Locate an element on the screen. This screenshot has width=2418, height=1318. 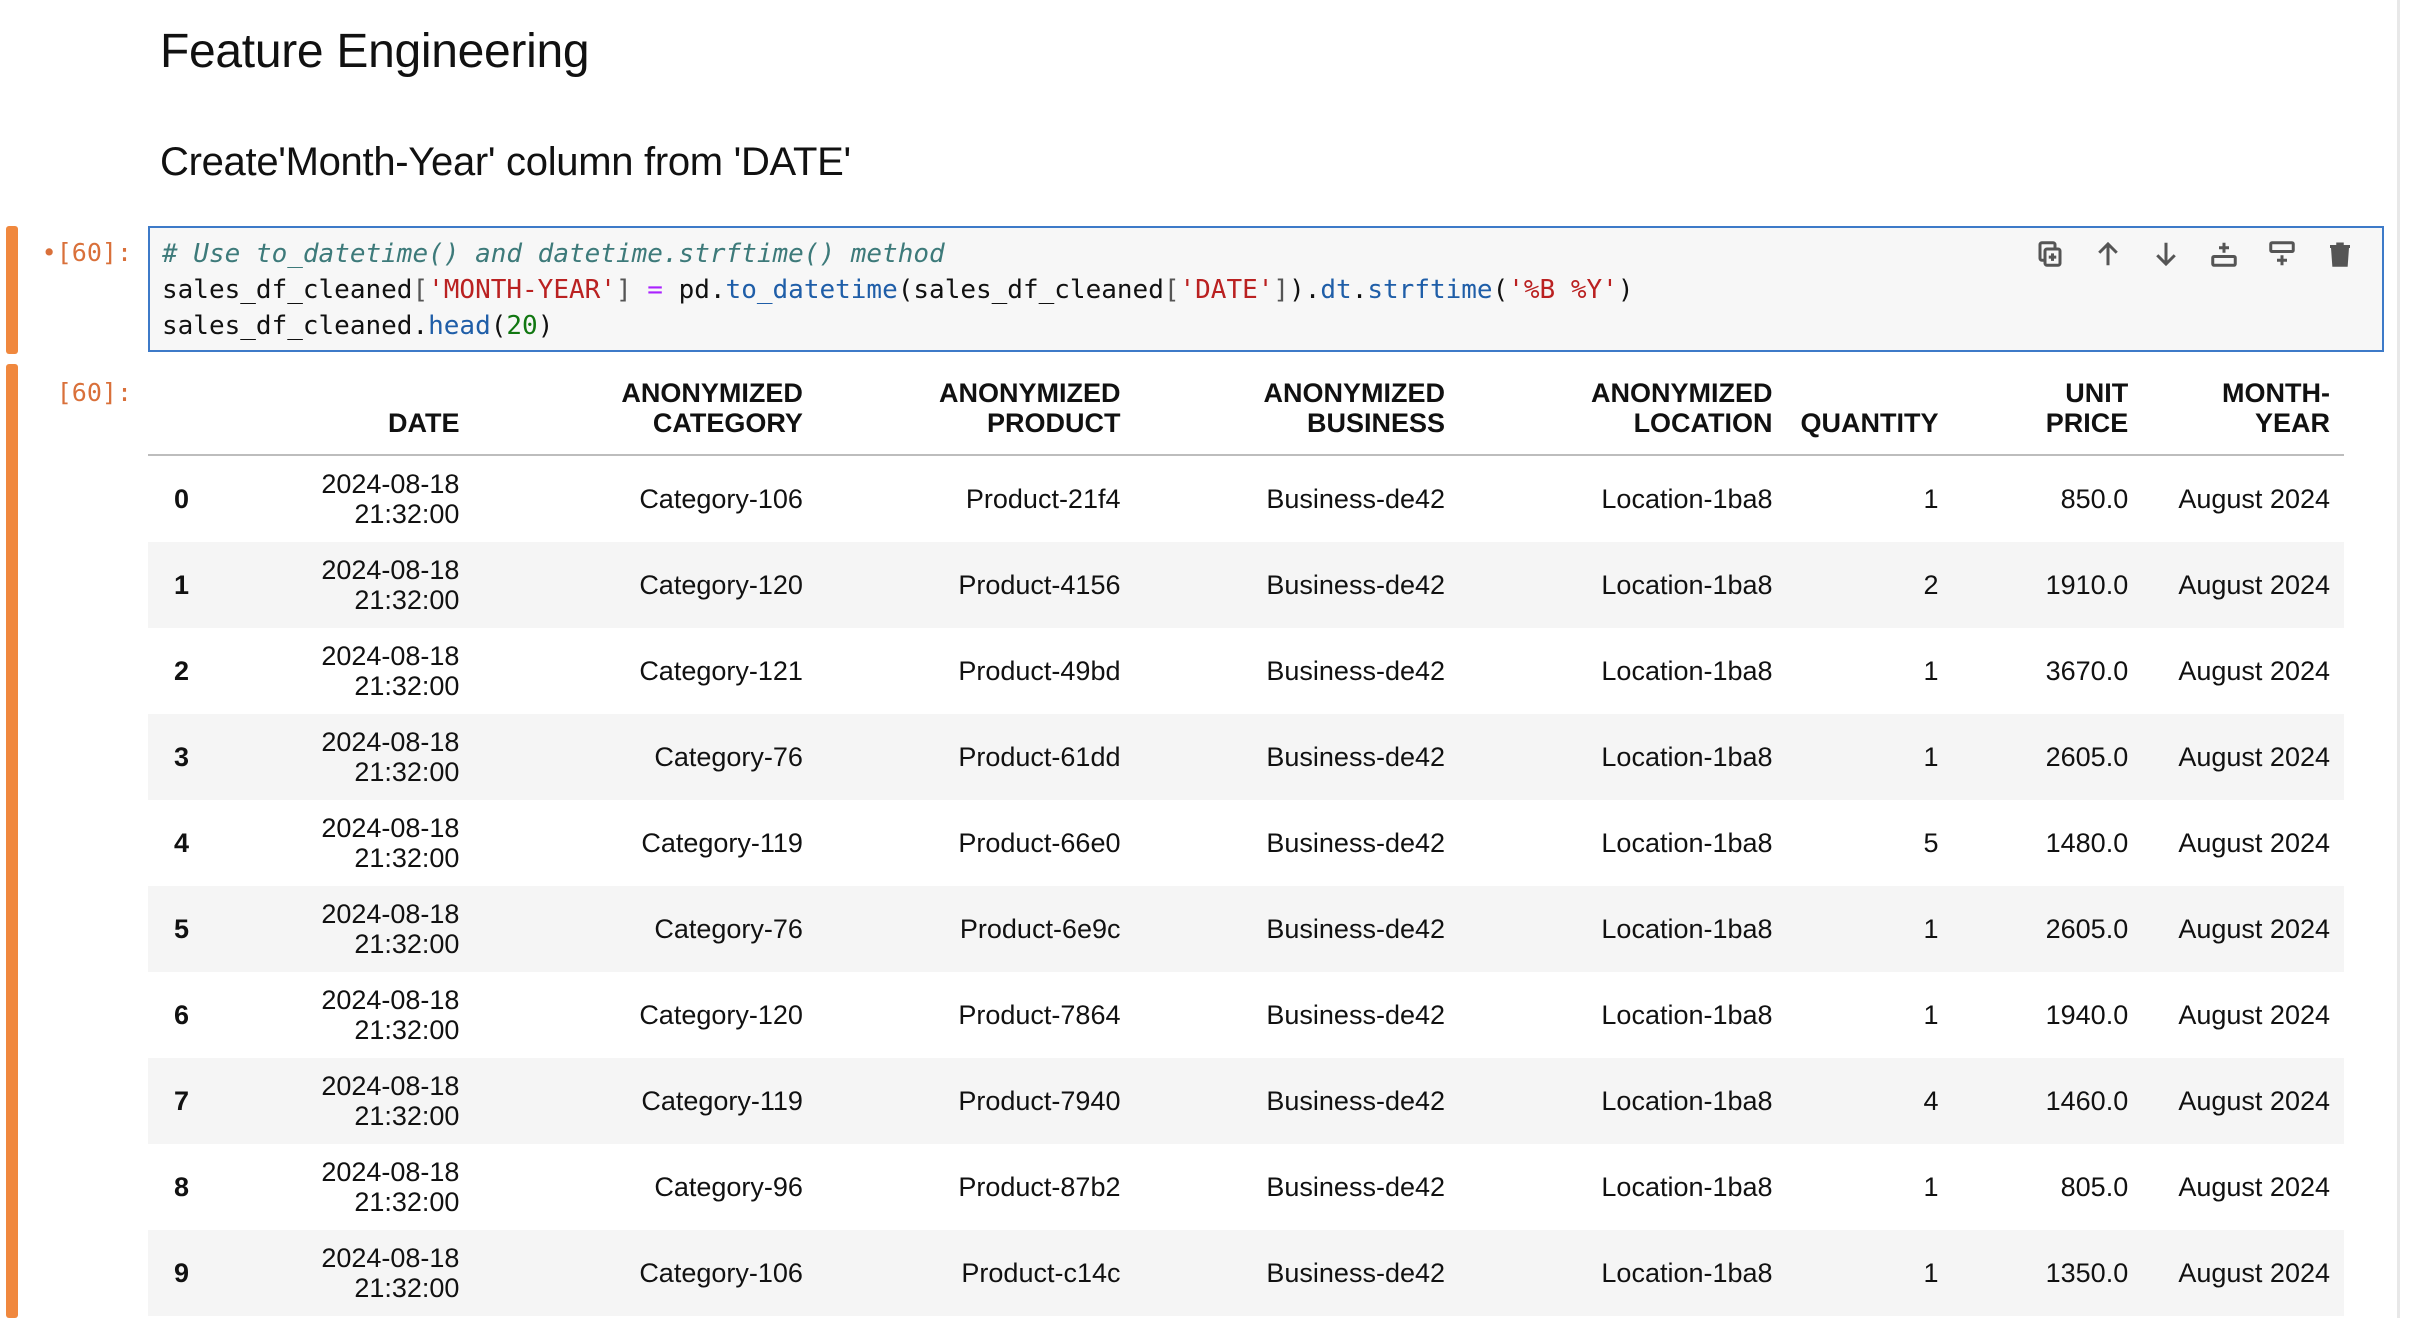
cell-product: Product-21f4 is located at coordinates (1043, 499).